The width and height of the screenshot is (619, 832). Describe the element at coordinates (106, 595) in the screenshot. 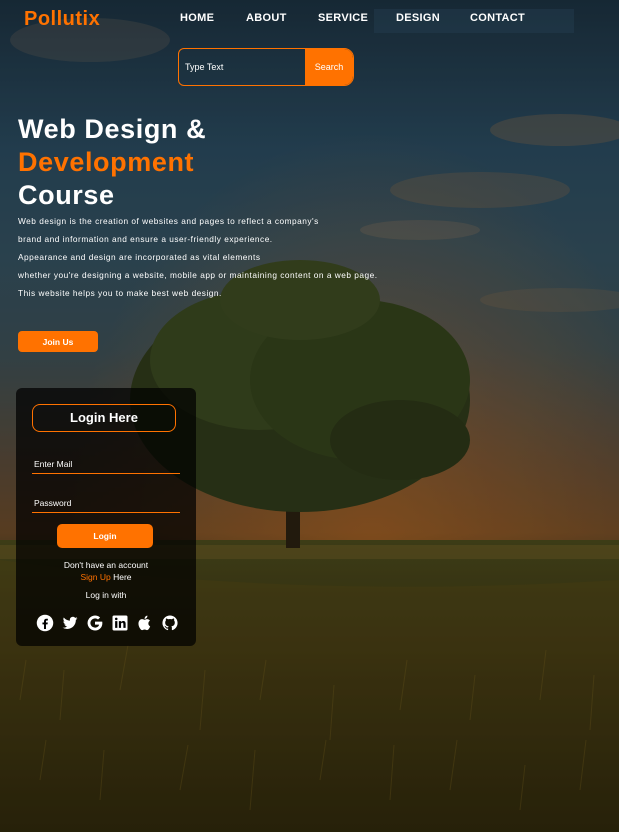

I see `log-in-with-text: Log in with` at that location.